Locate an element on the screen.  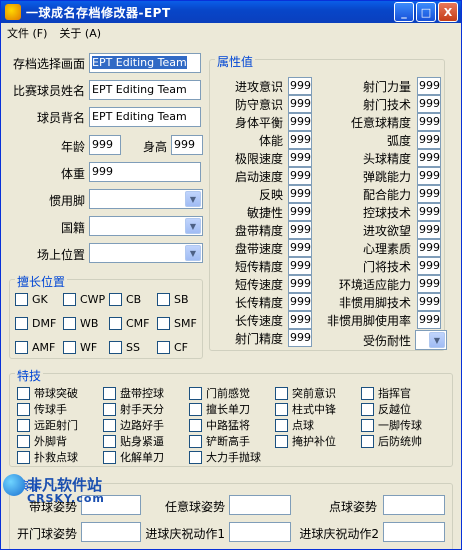
weight-field: 999 is located at coordinates (145, 172).